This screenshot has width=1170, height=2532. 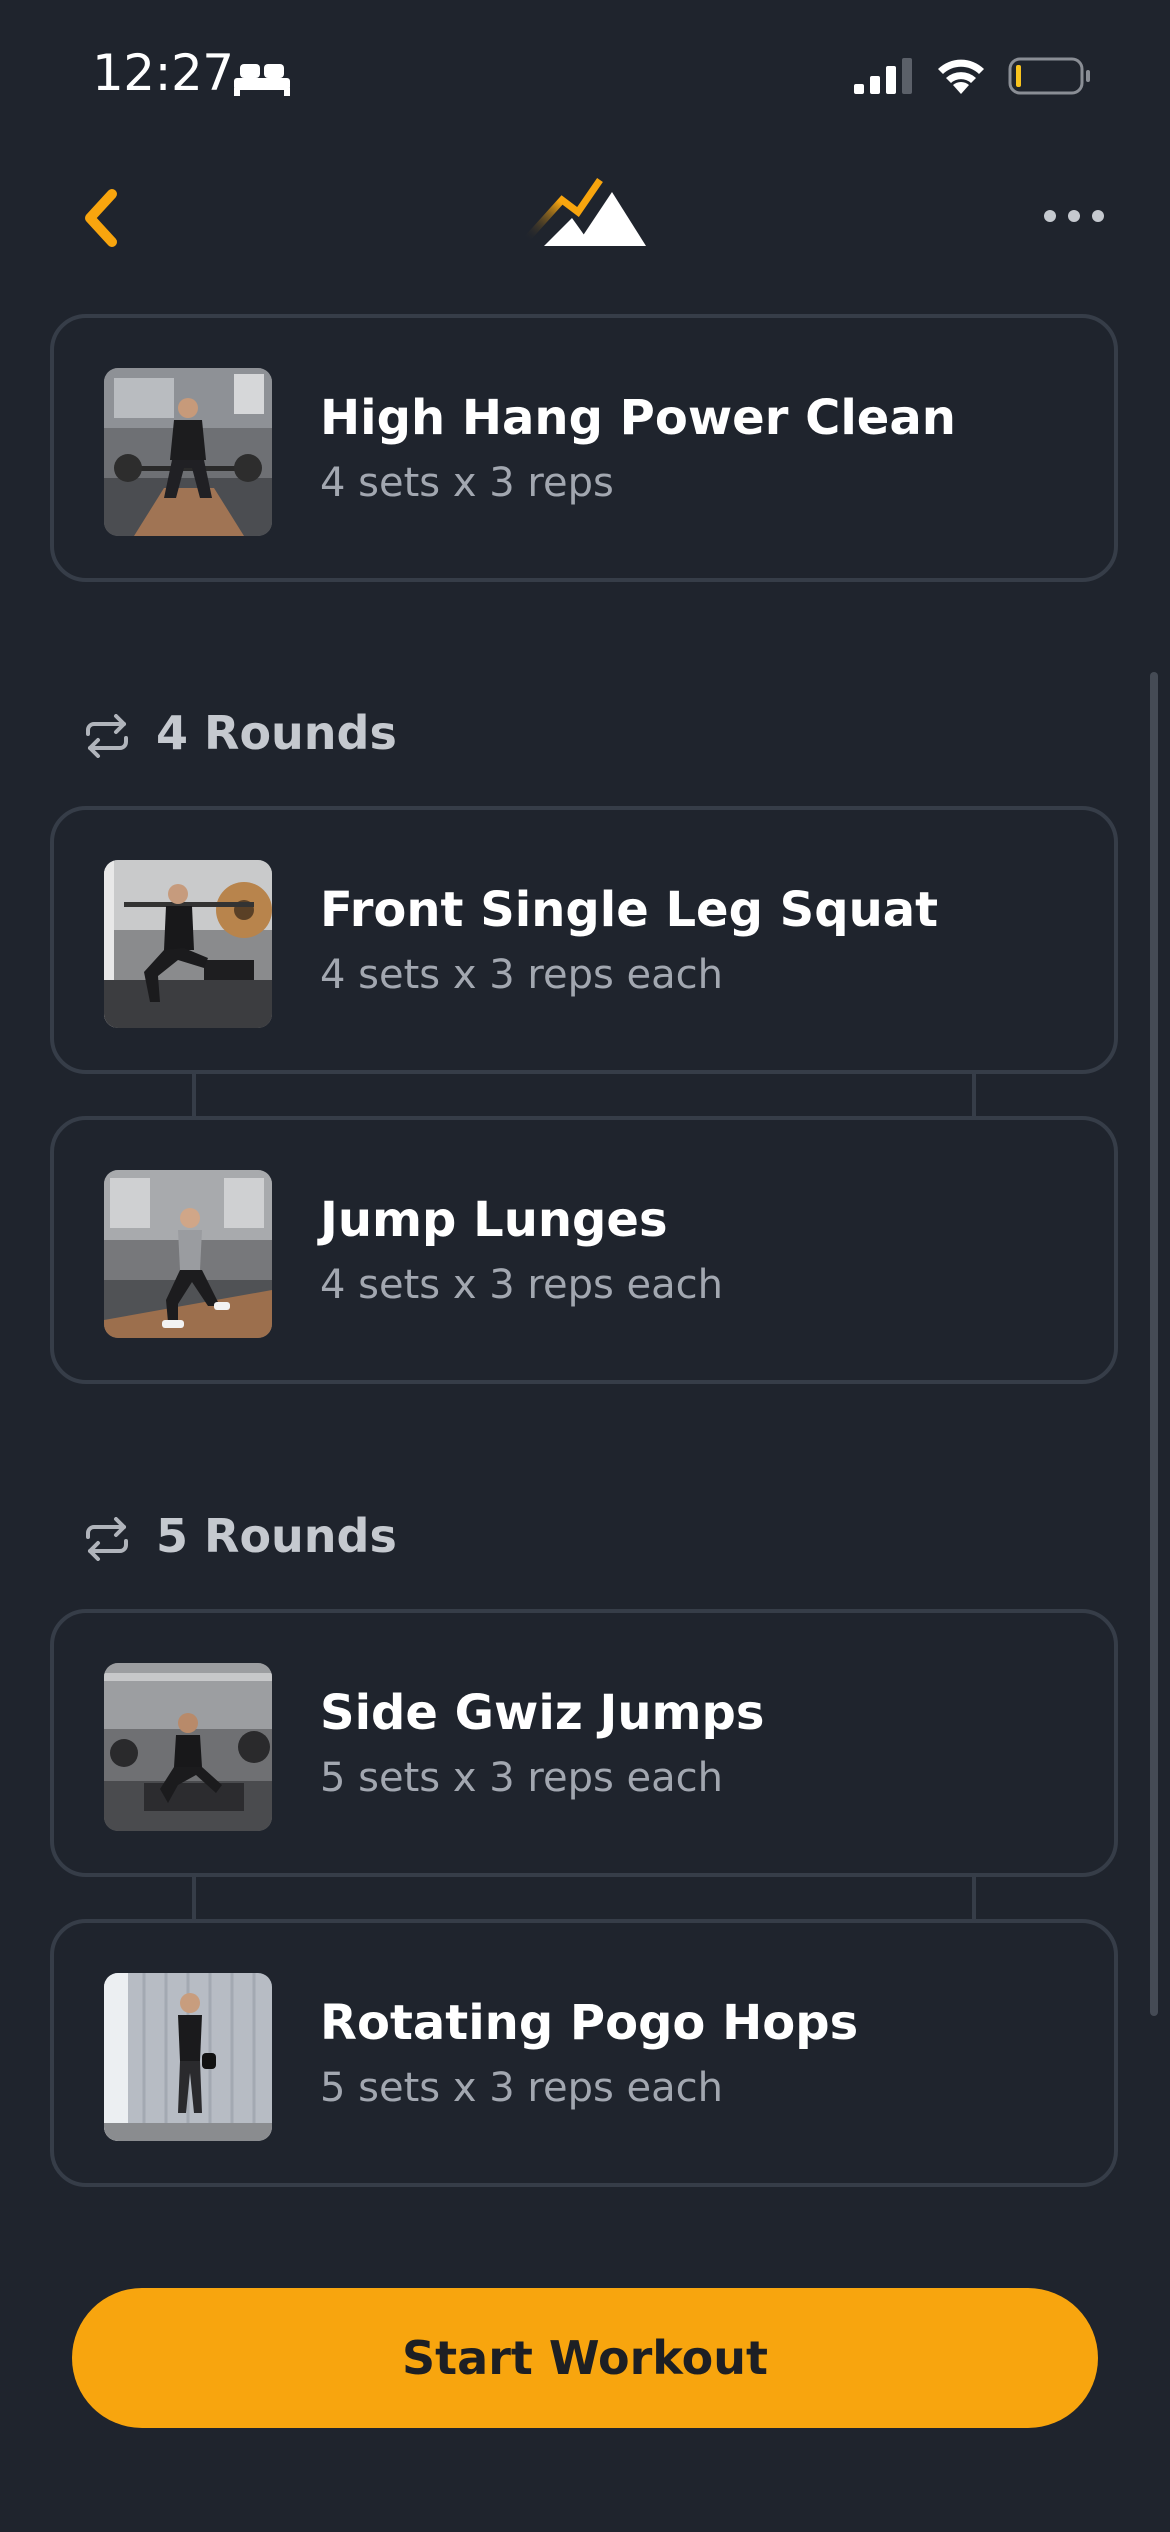 I want to click on mountain-logo, so click(x=584, y=212).